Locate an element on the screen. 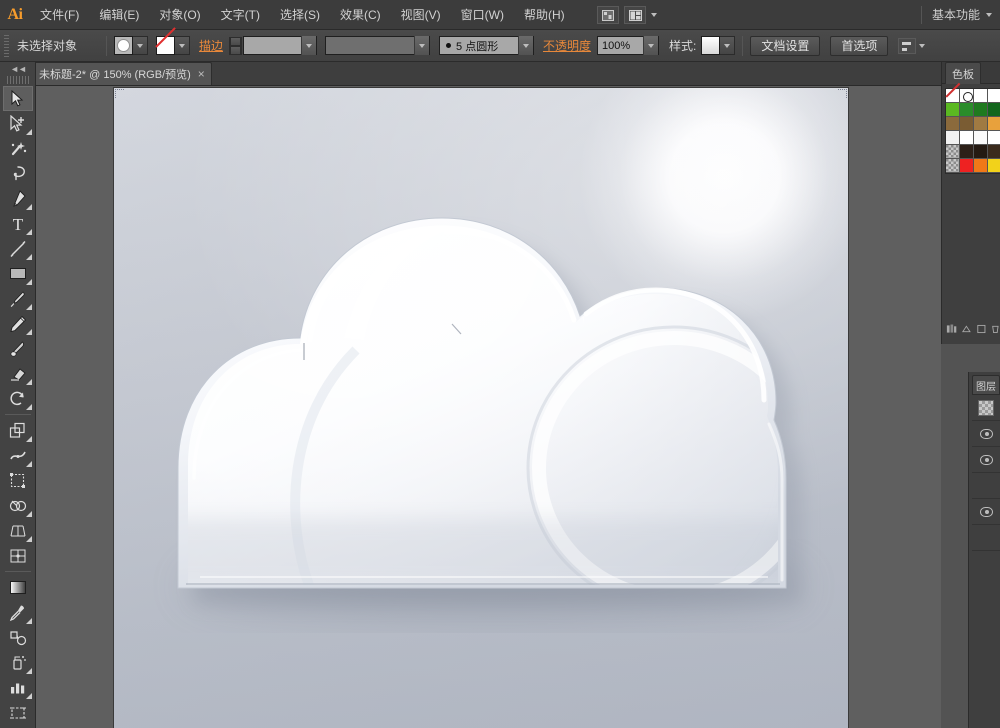  scale-tool is located at coordinates (18, 430).